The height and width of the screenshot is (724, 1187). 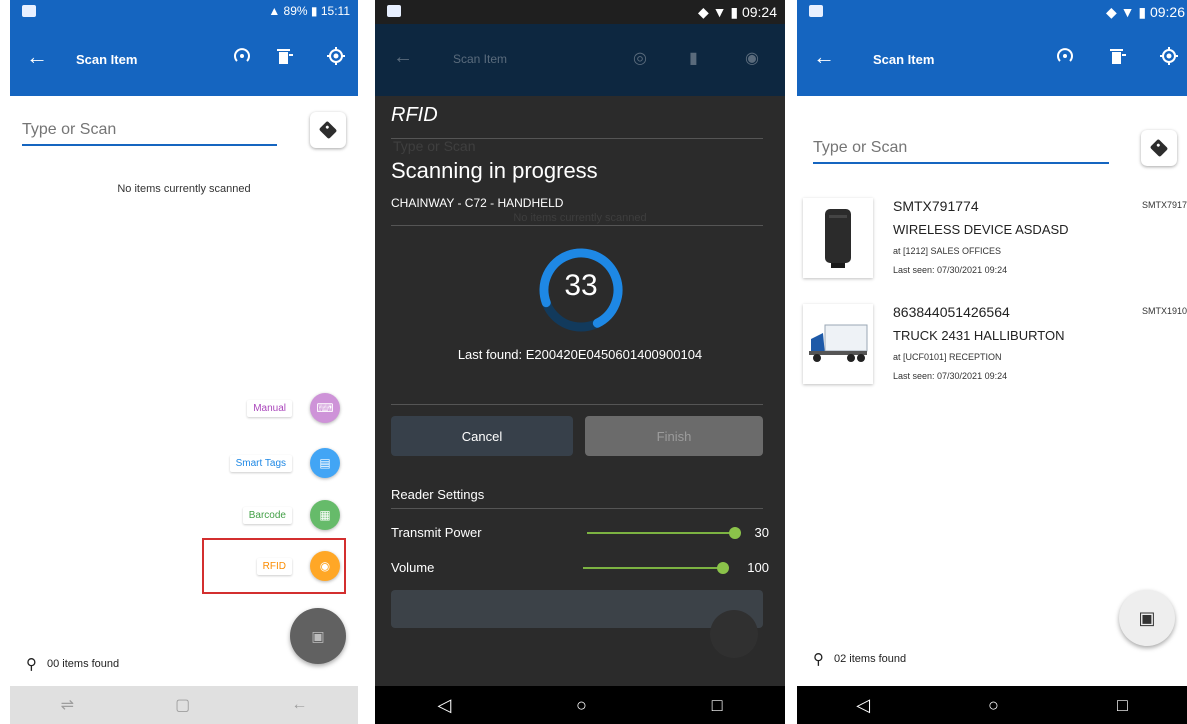 I want to click on item-name: 863844051426564, so click(x=951, y=312).